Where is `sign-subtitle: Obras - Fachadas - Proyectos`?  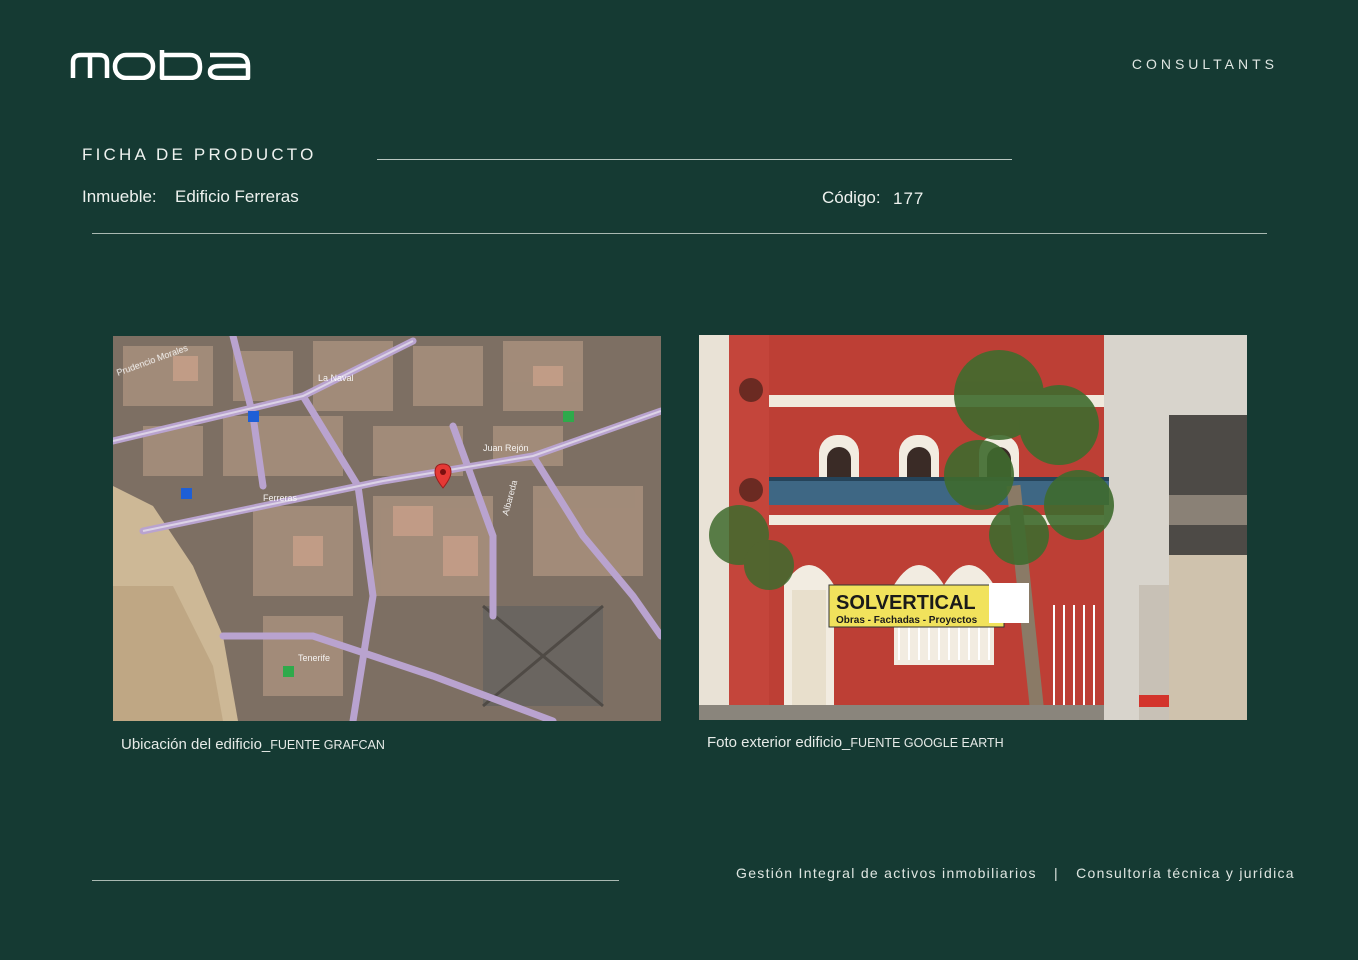
sign-subtitle: Obras - Fachadas - Proyectos is located at coordinates (907, 620).